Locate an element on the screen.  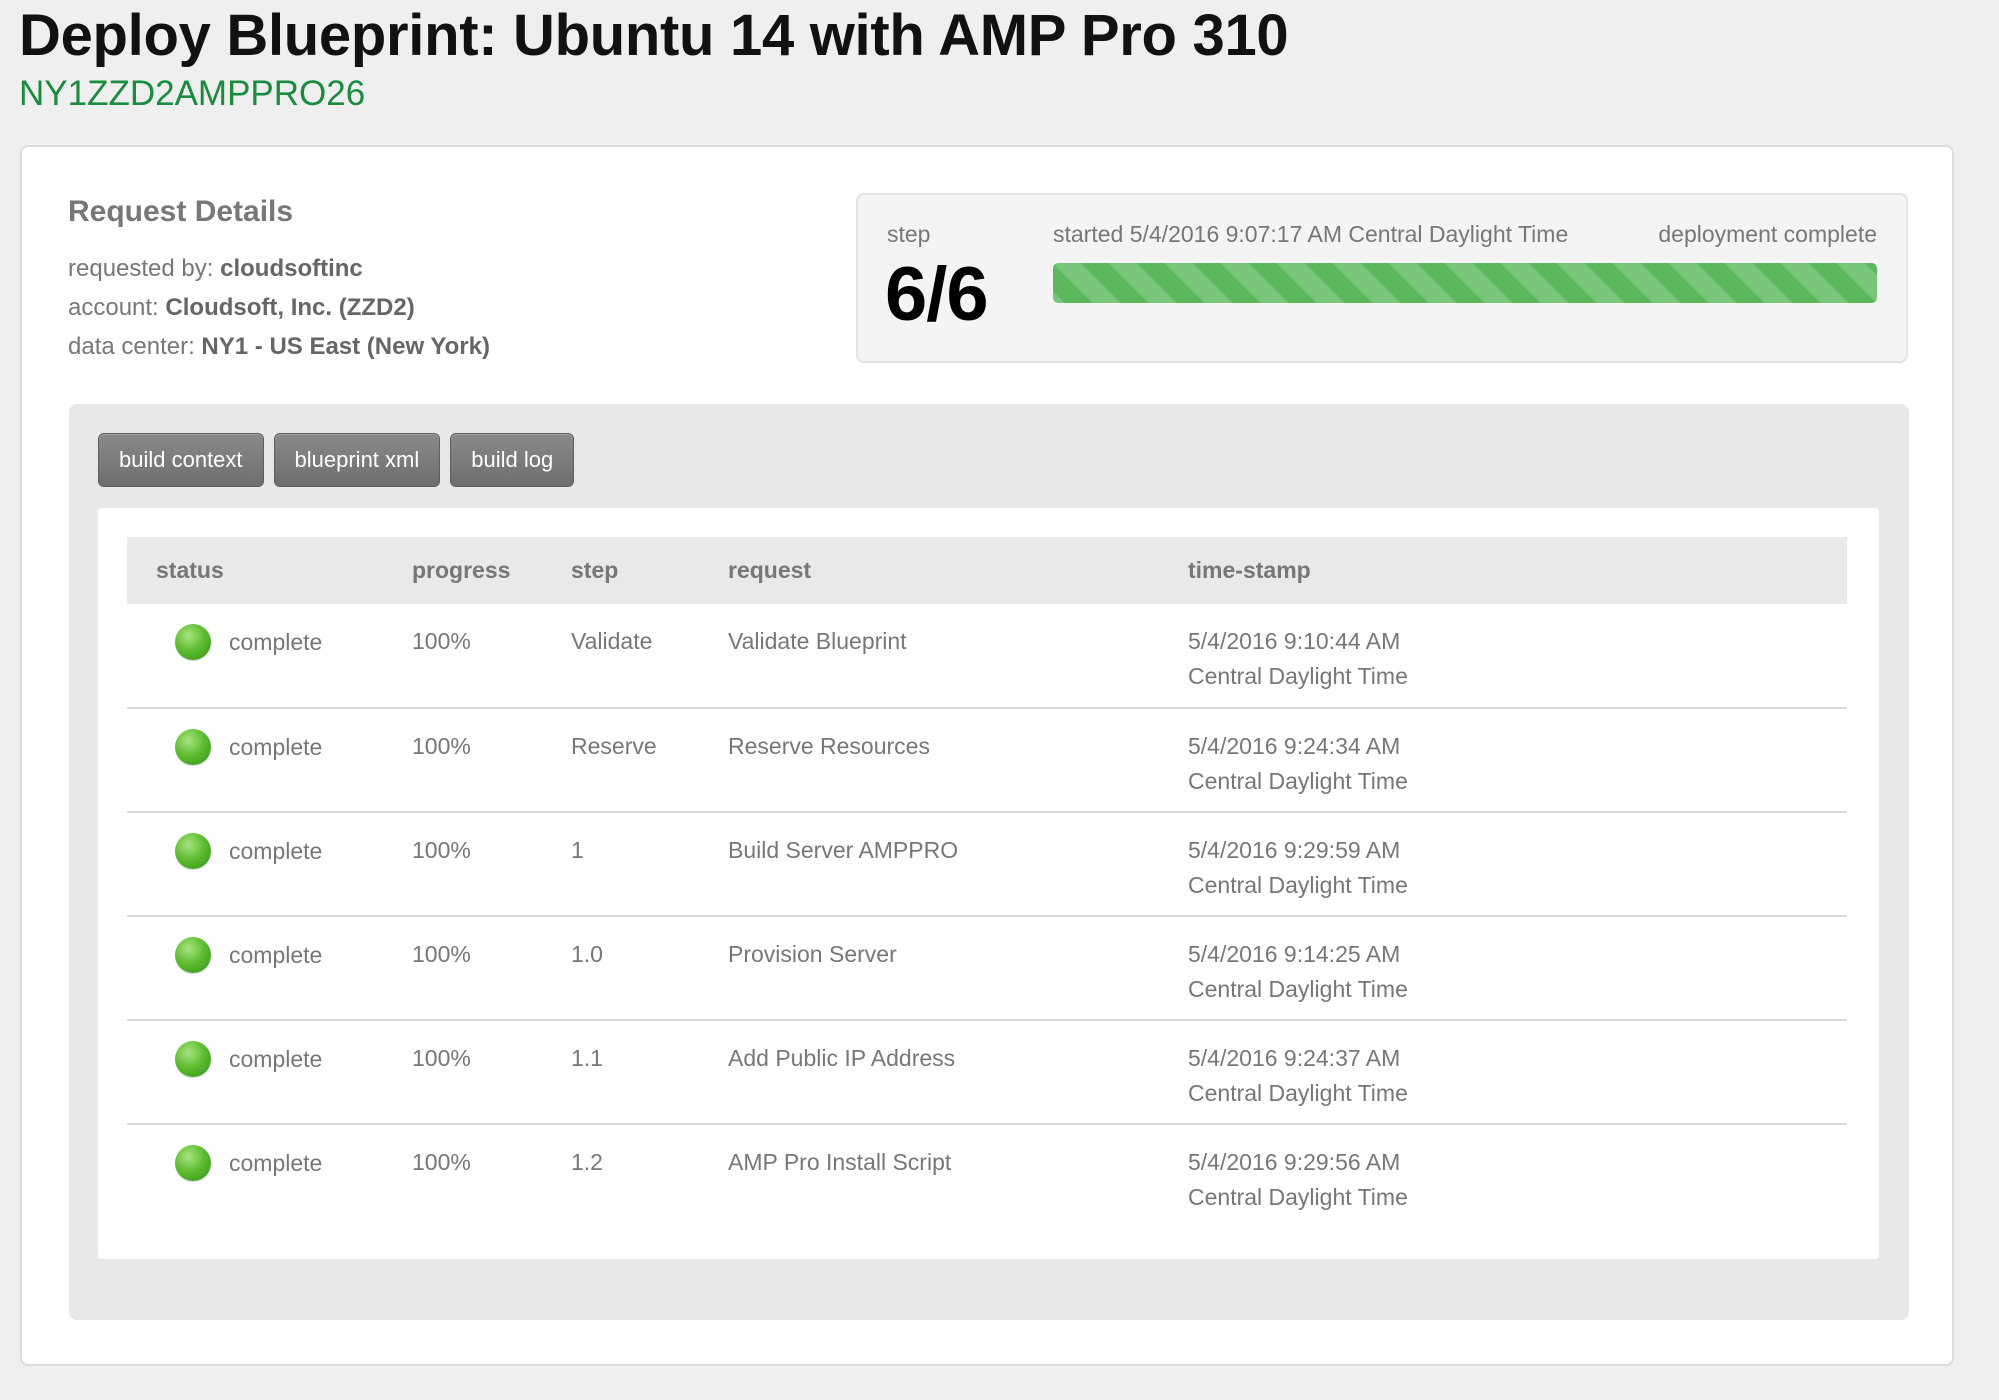
requested-by-line: requested by: cloudsoftinc is located at coordinates (279, 268).